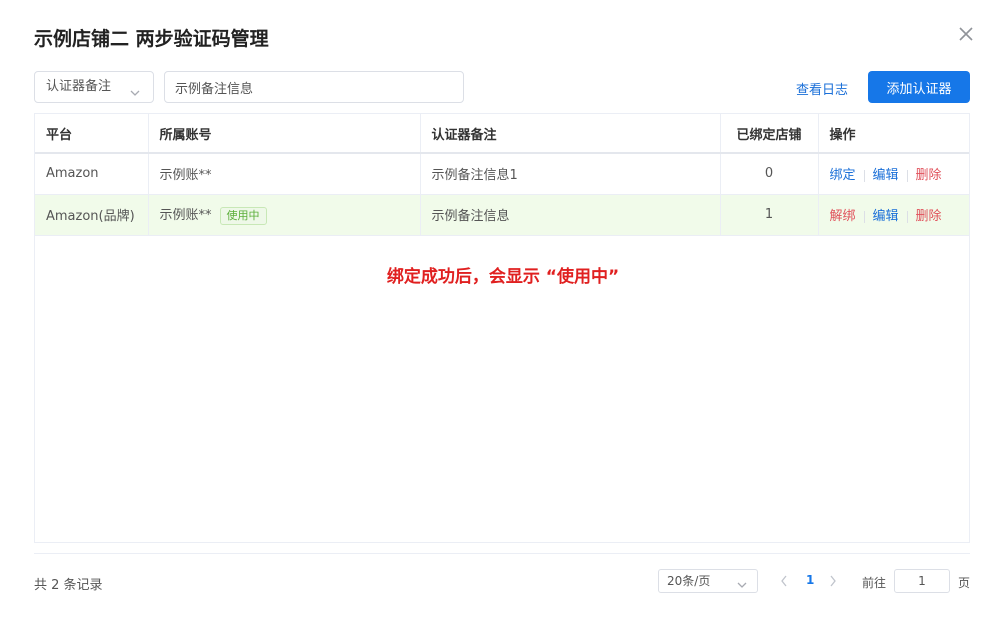  I want to click on header-actions: 操作, so click(893, 134).